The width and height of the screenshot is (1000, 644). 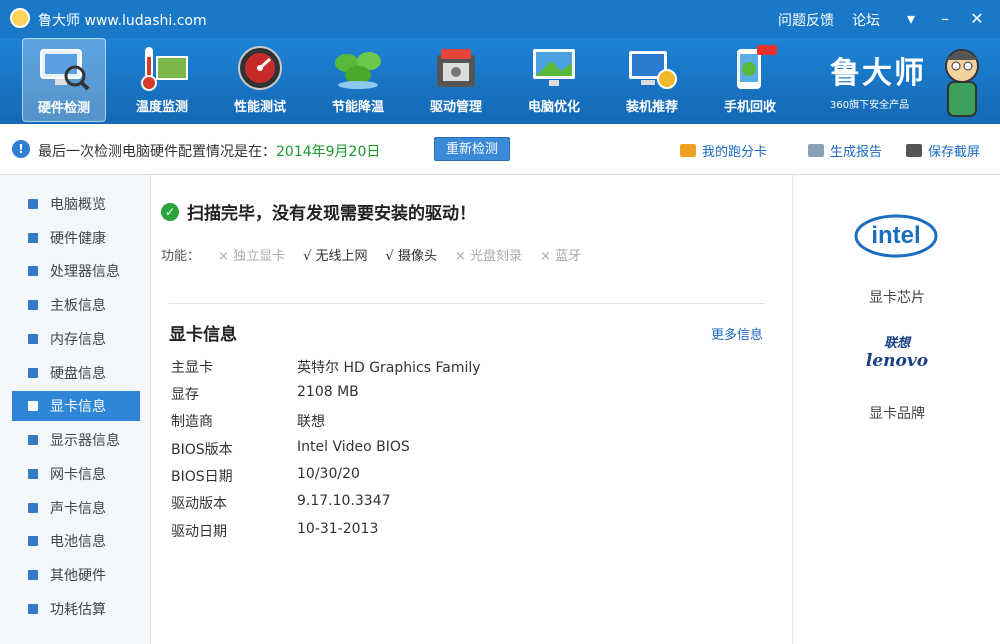 What do you see at coordinates (76, 508) in the screenshot?
I see `sidebar-item-sound: 声卡信息` at bounding box center [76, 508].